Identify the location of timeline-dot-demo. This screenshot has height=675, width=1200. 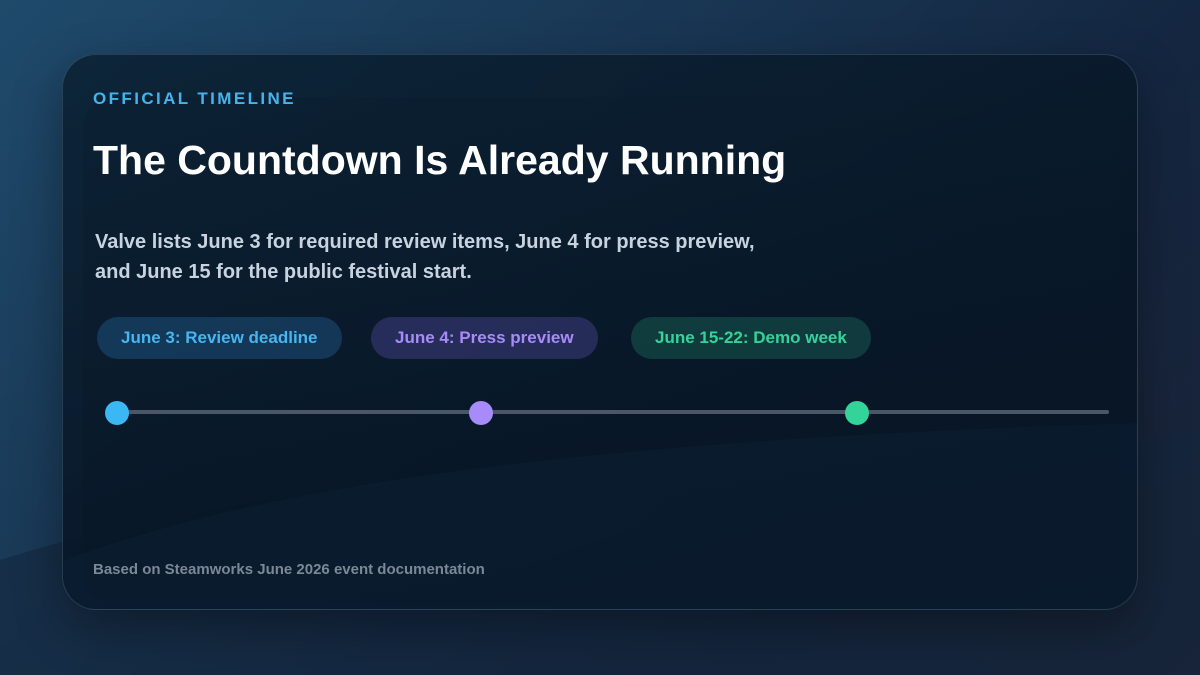
(857, 413).